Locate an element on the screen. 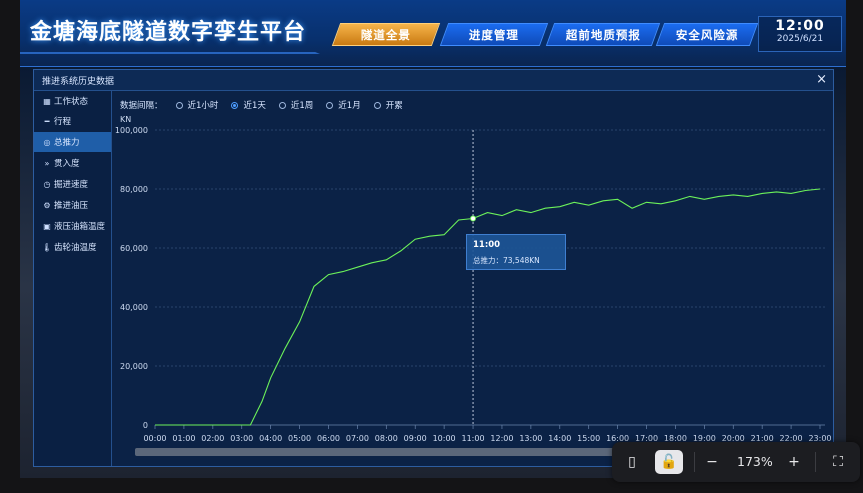  sidebar-item-penetration: » 贯入度 is located at coordinates (72, 163).